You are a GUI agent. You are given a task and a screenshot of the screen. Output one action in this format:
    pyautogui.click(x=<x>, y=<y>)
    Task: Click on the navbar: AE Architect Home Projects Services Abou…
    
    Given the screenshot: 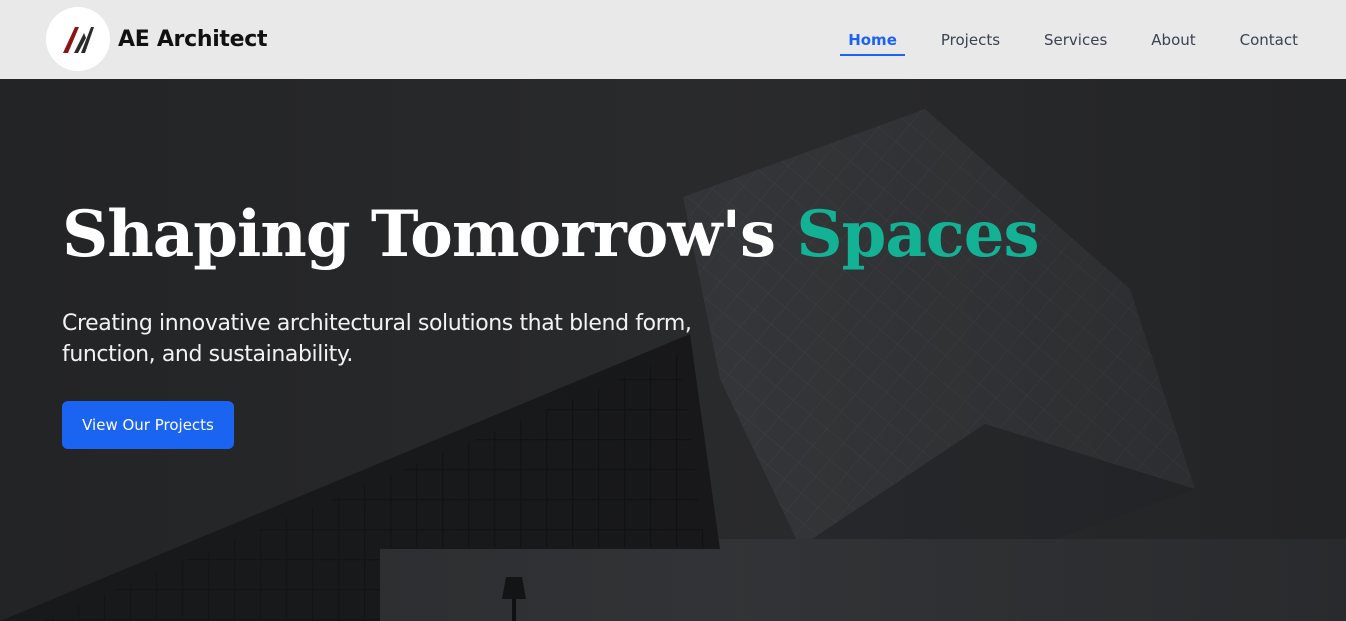 What is the action you would take?
    pyautogui.click(x=673, y=39)
    